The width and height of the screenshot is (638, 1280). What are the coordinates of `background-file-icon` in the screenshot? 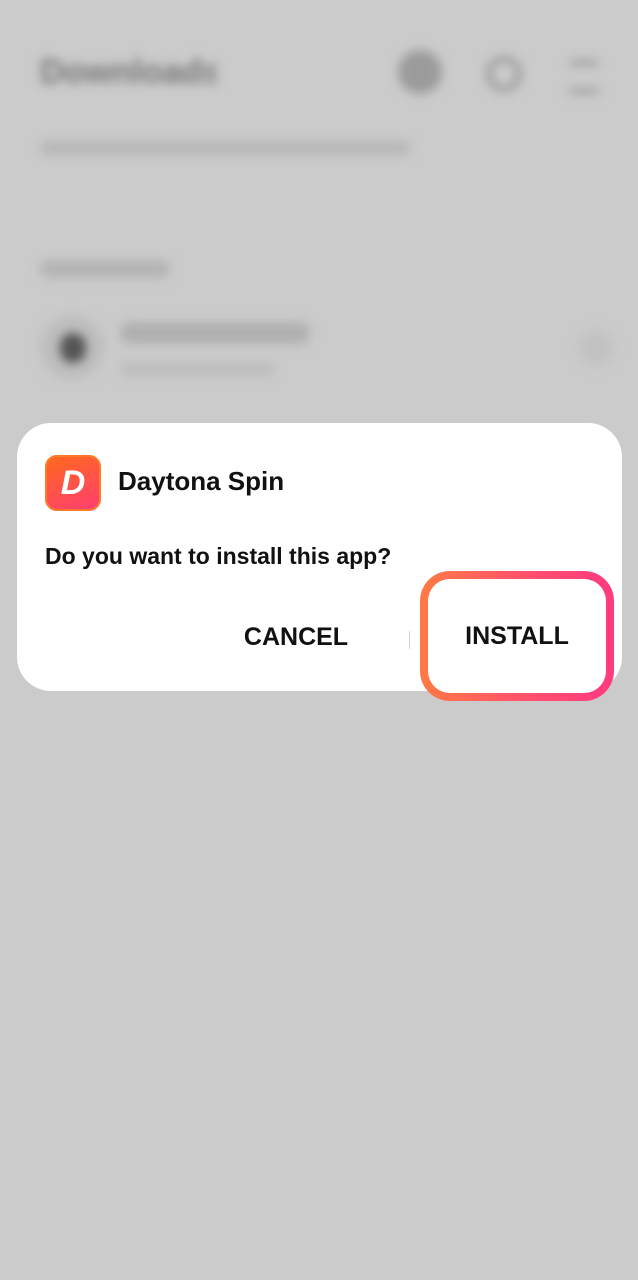 It's located at (72, 347).